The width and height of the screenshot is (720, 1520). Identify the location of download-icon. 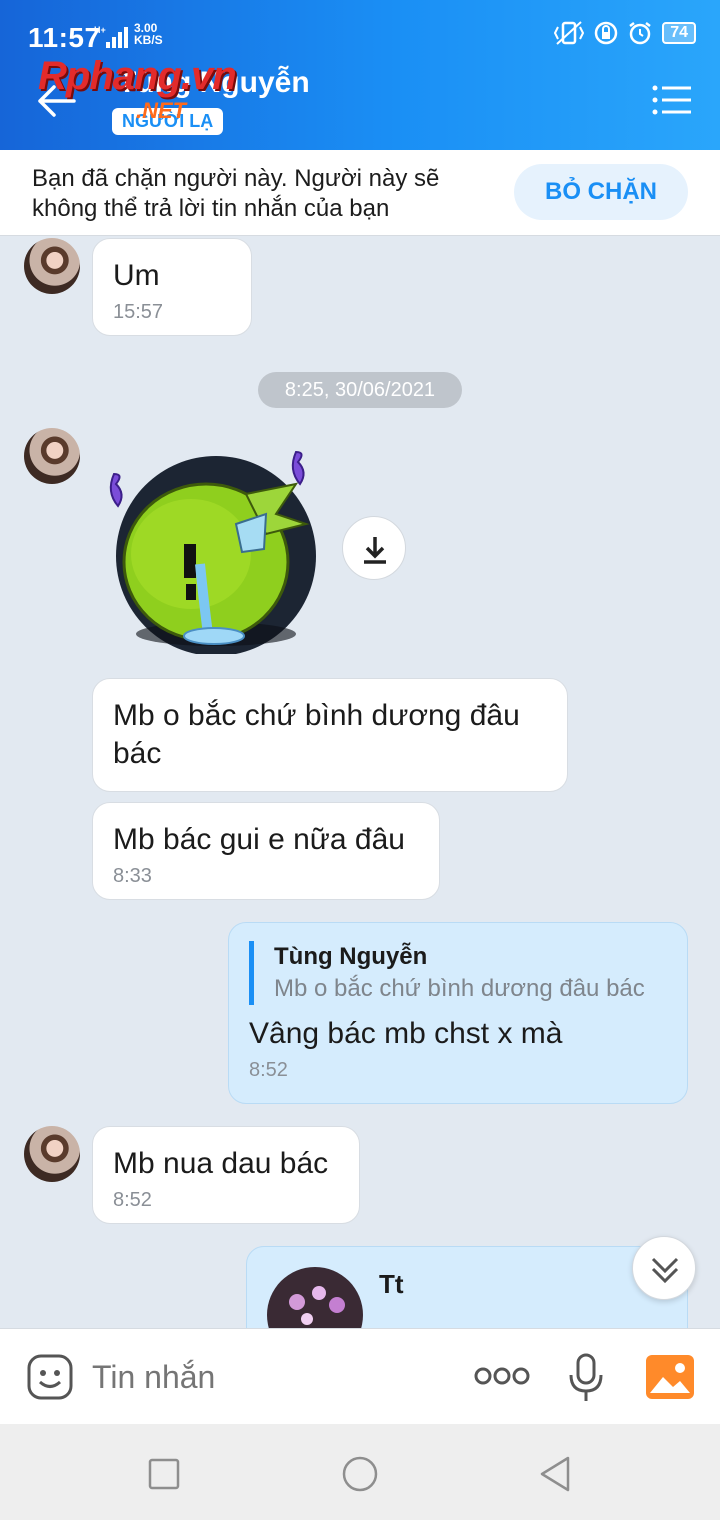
(375, 550).